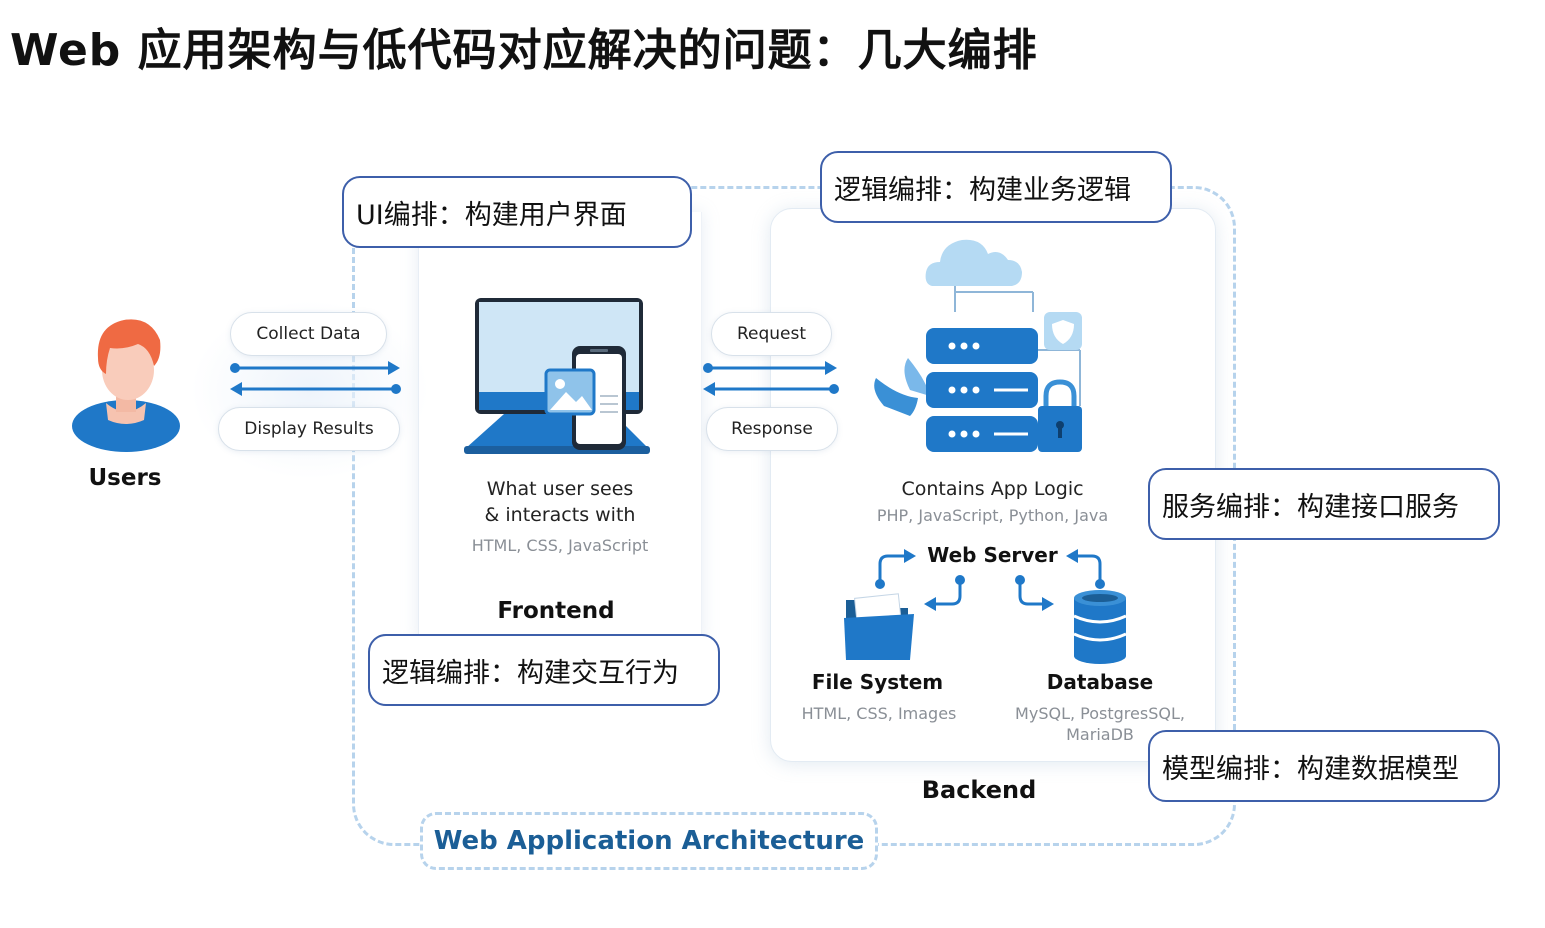 Image resolution: width=1545 pixels, height=928 pixels. What do you see at coordinates (1100, 682) in the screenshot?
I see `database-label: Database` at bounding box center [1100, 682].